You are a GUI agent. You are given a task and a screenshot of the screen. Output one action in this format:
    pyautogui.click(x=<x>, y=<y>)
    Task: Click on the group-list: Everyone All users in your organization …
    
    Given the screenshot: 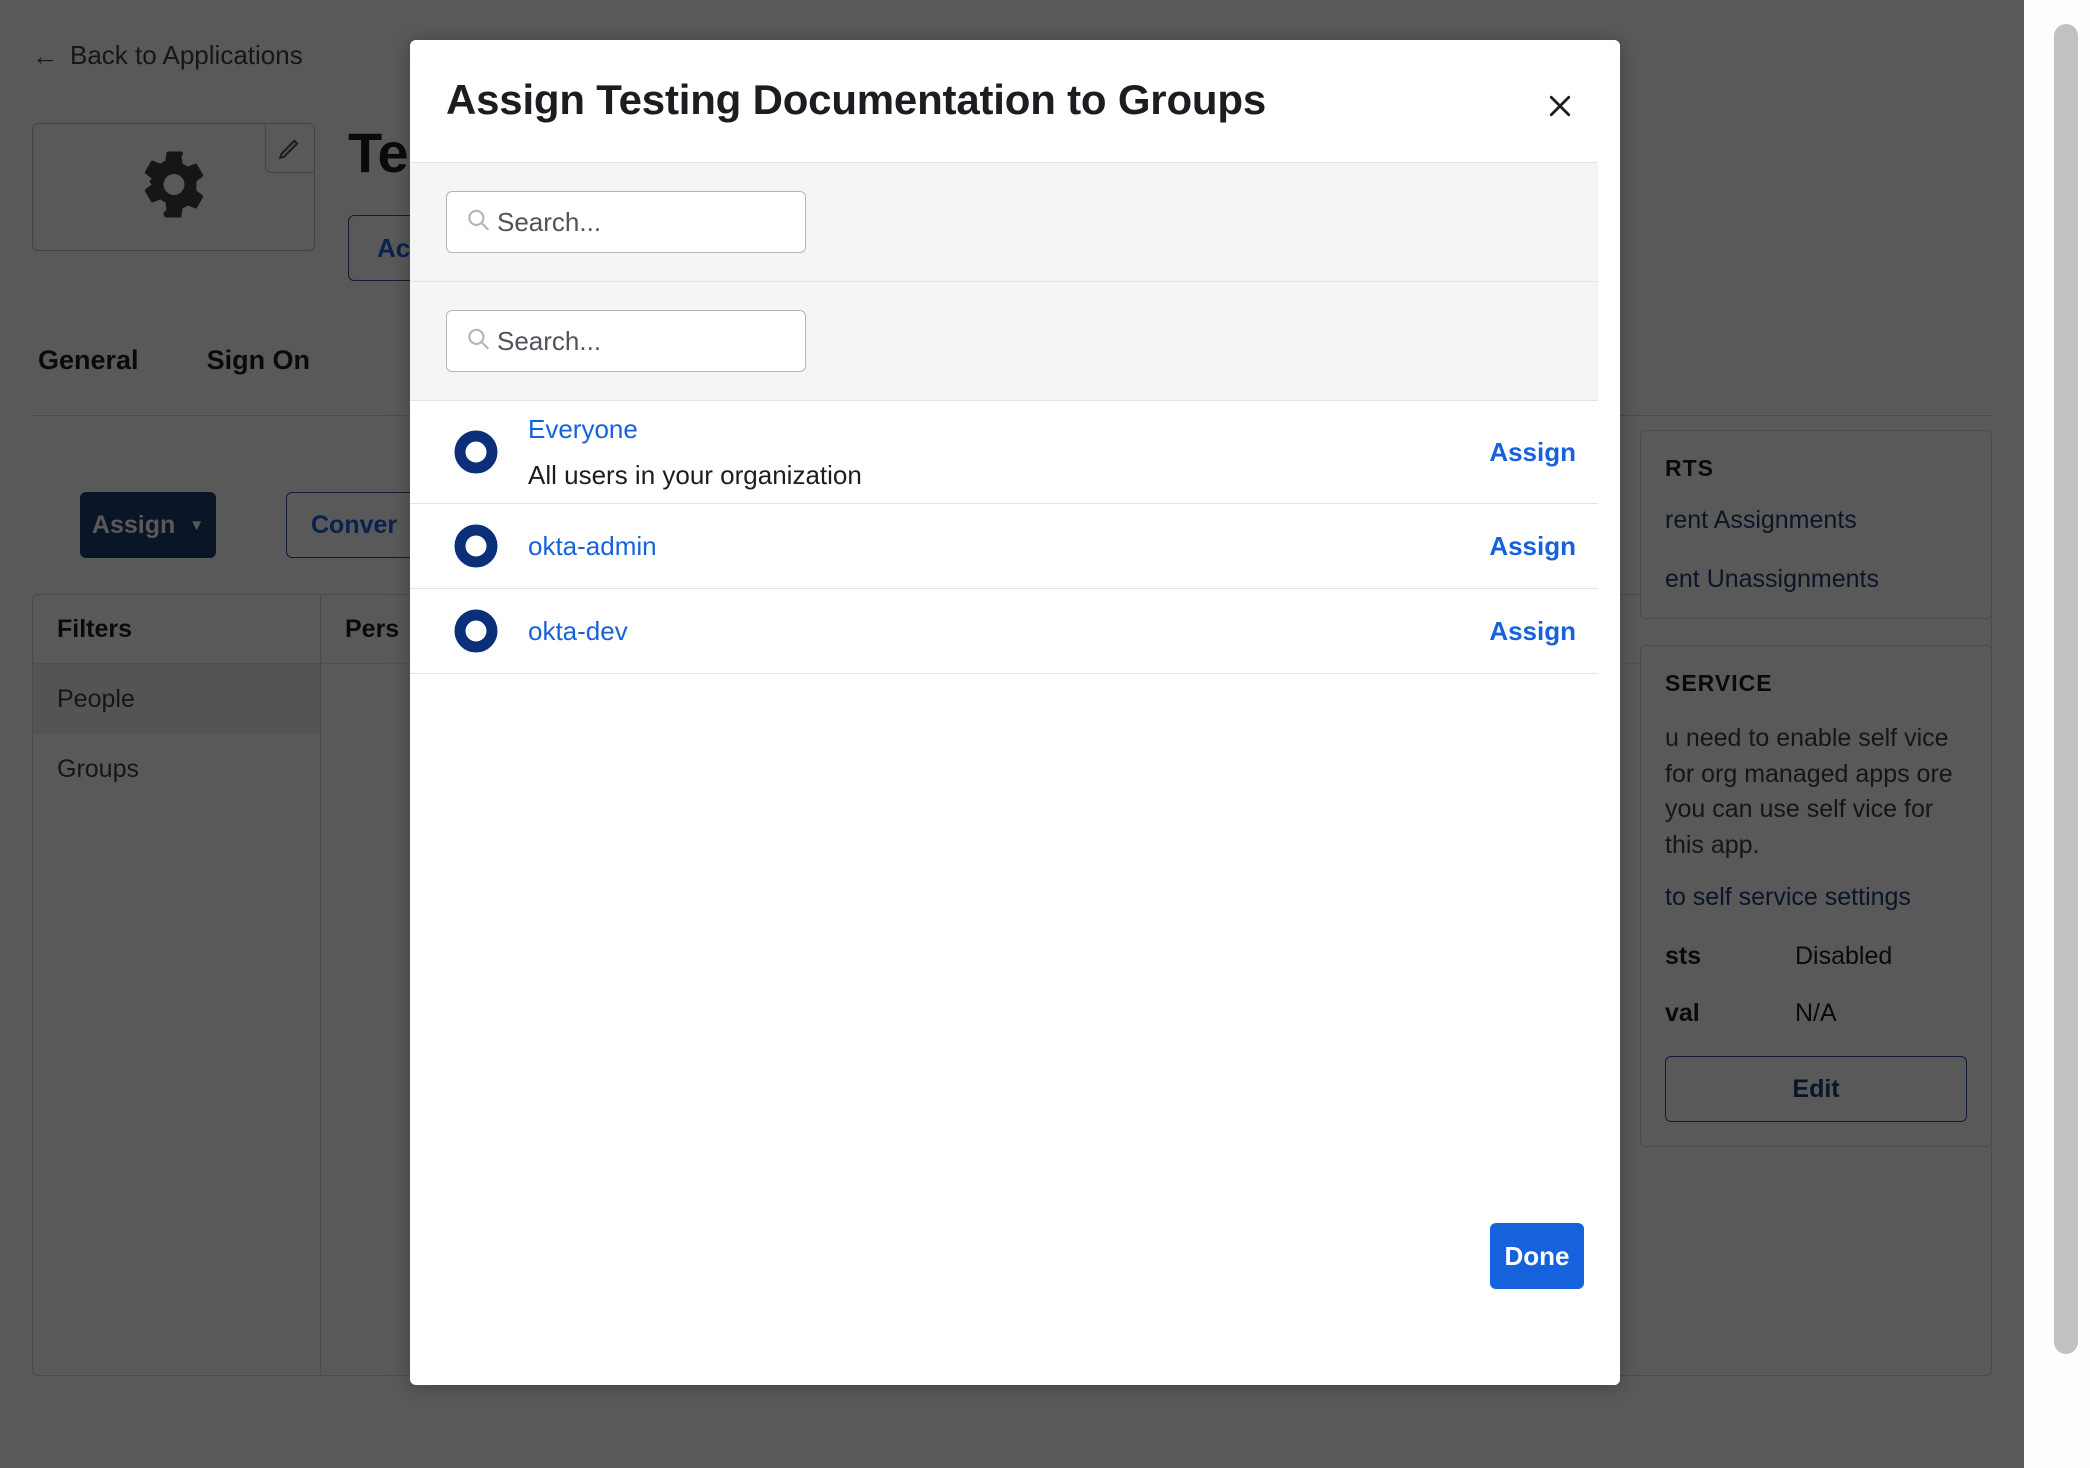 What is the action you would take?
    pyautogui.click(x=1015, y=537)
    